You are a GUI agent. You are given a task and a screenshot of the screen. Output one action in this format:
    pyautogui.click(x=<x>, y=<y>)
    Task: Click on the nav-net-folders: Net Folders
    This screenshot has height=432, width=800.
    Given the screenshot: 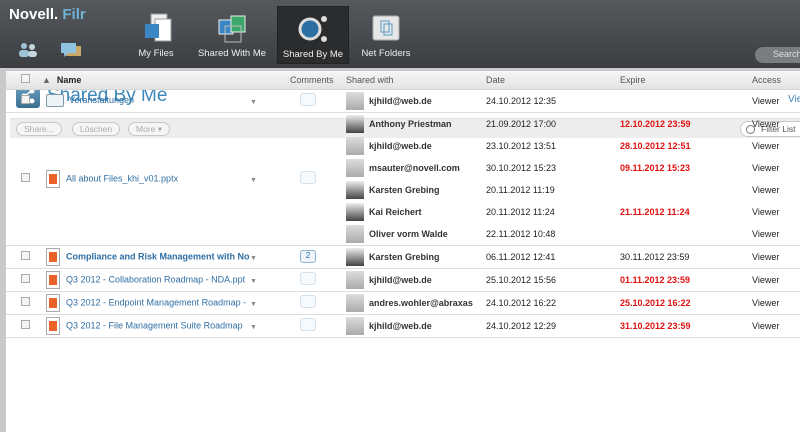 What is the action you would take?
    pyautogui.click(x=386, y=35)
    